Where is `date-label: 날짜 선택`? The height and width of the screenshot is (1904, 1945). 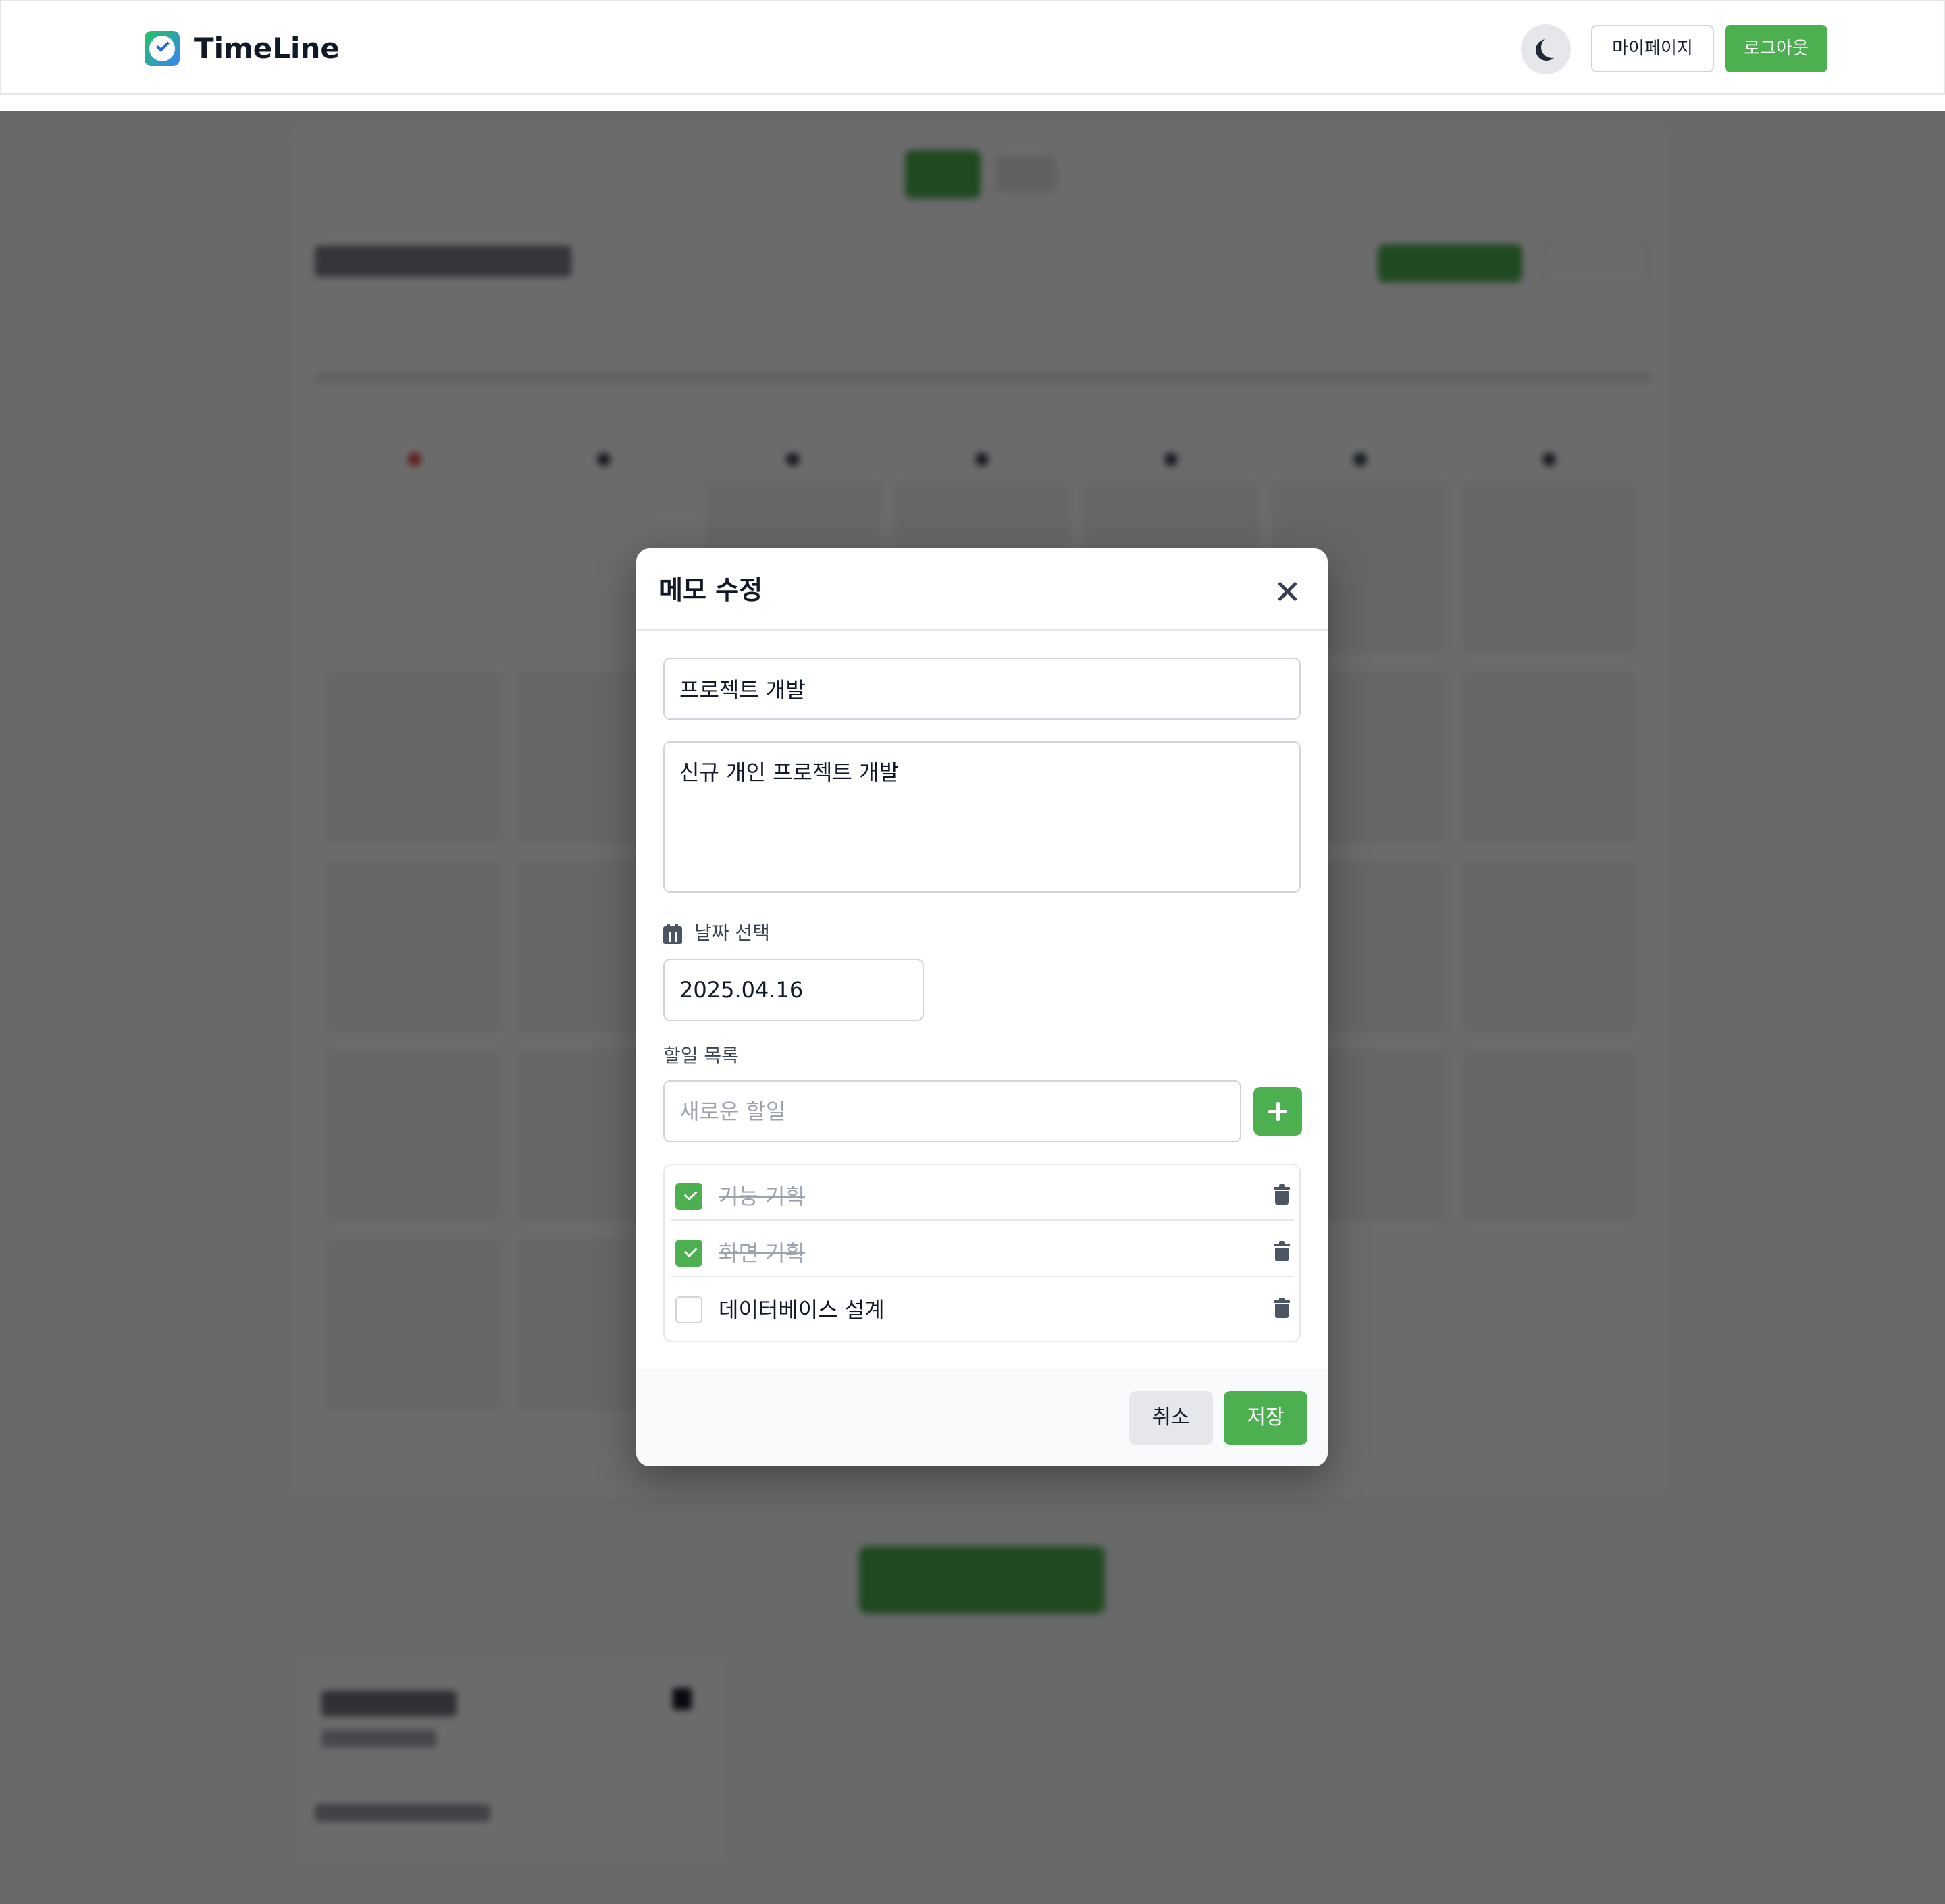
date-label: 날짜 선택 is located at coordinates (732, 933).